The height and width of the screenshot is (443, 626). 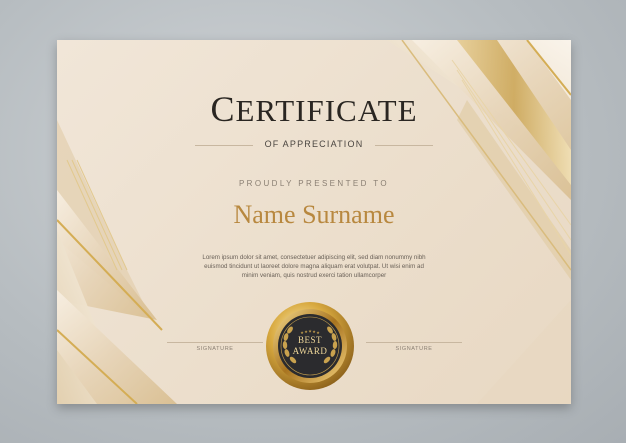 What do you see at coordinates (414, 342) in the screenshot?
I see `signature-line-right` at bounding box center [414, 342].